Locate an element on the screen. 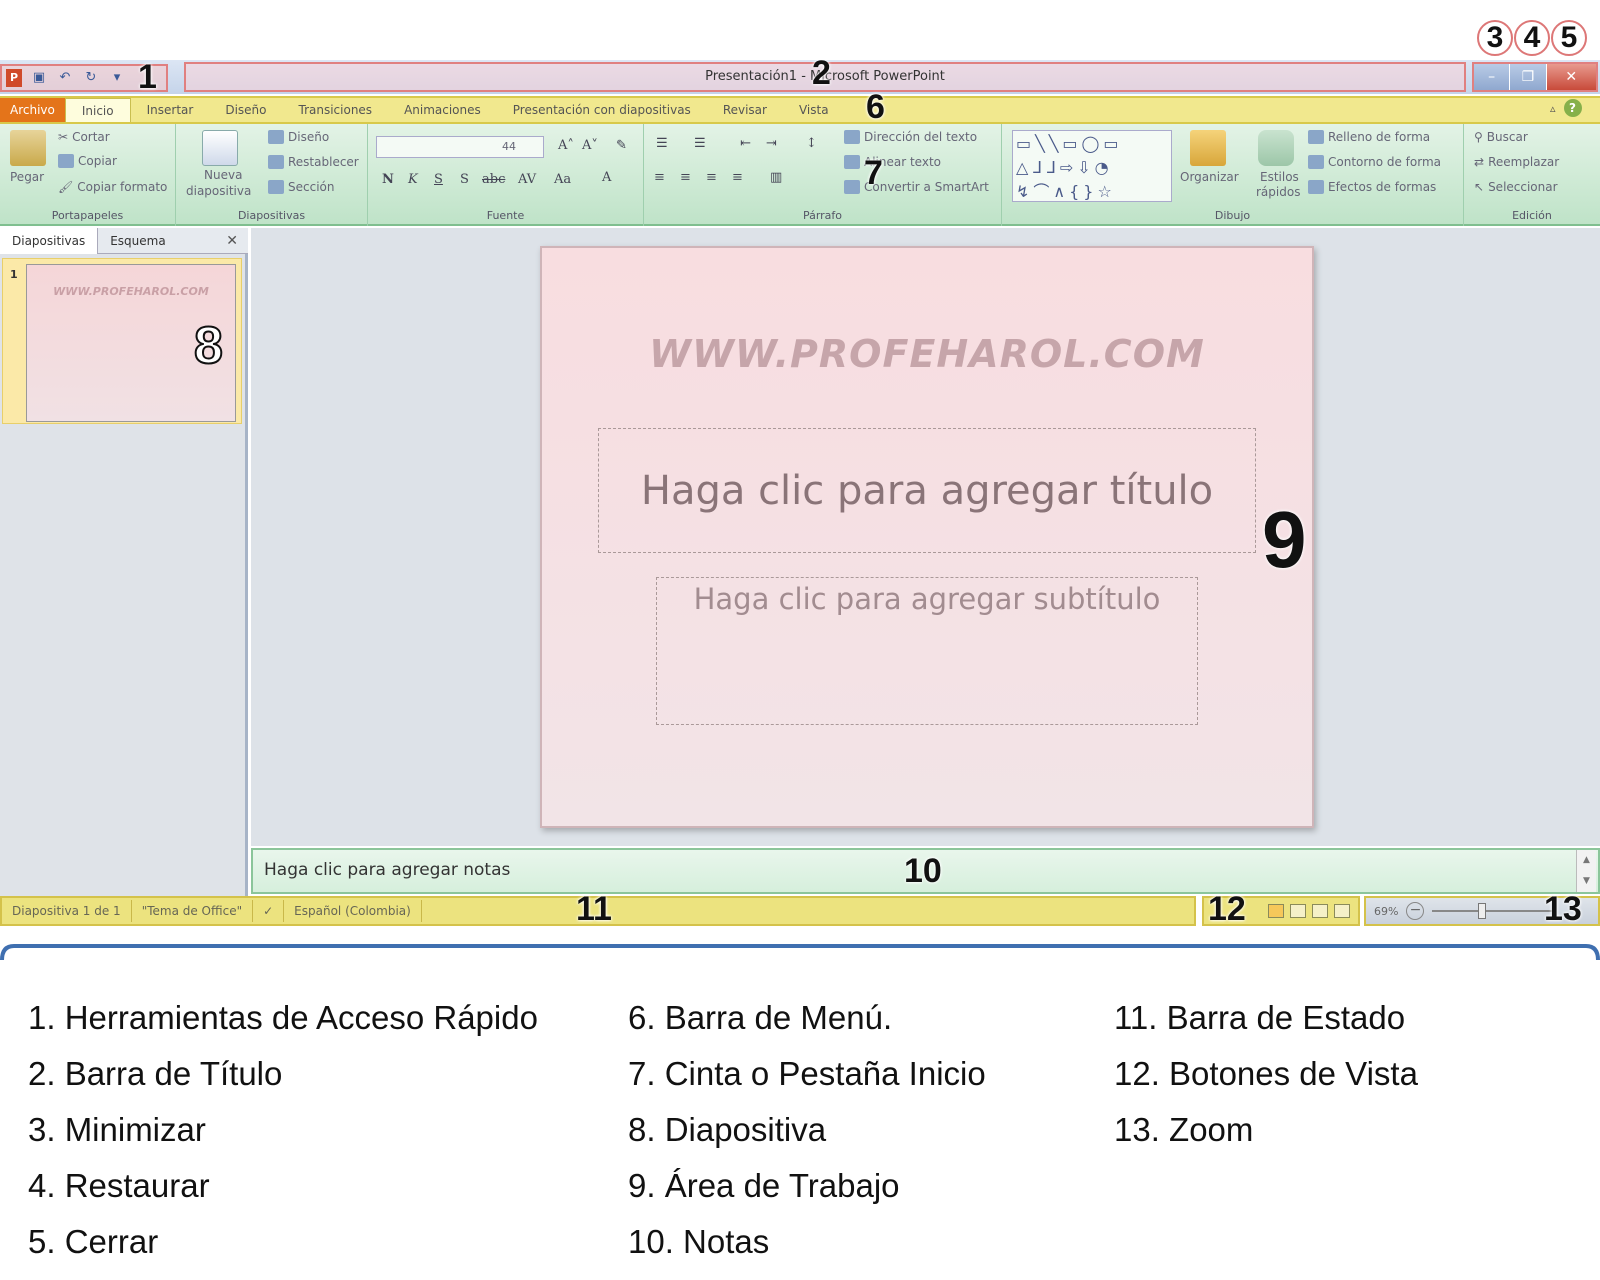  shapes-icons: ▭╲╲▭◯▭ △ᒧᒧ⇨⇩◔ ↯⌒∧{}☆ is located at coordinates (1069, 167).